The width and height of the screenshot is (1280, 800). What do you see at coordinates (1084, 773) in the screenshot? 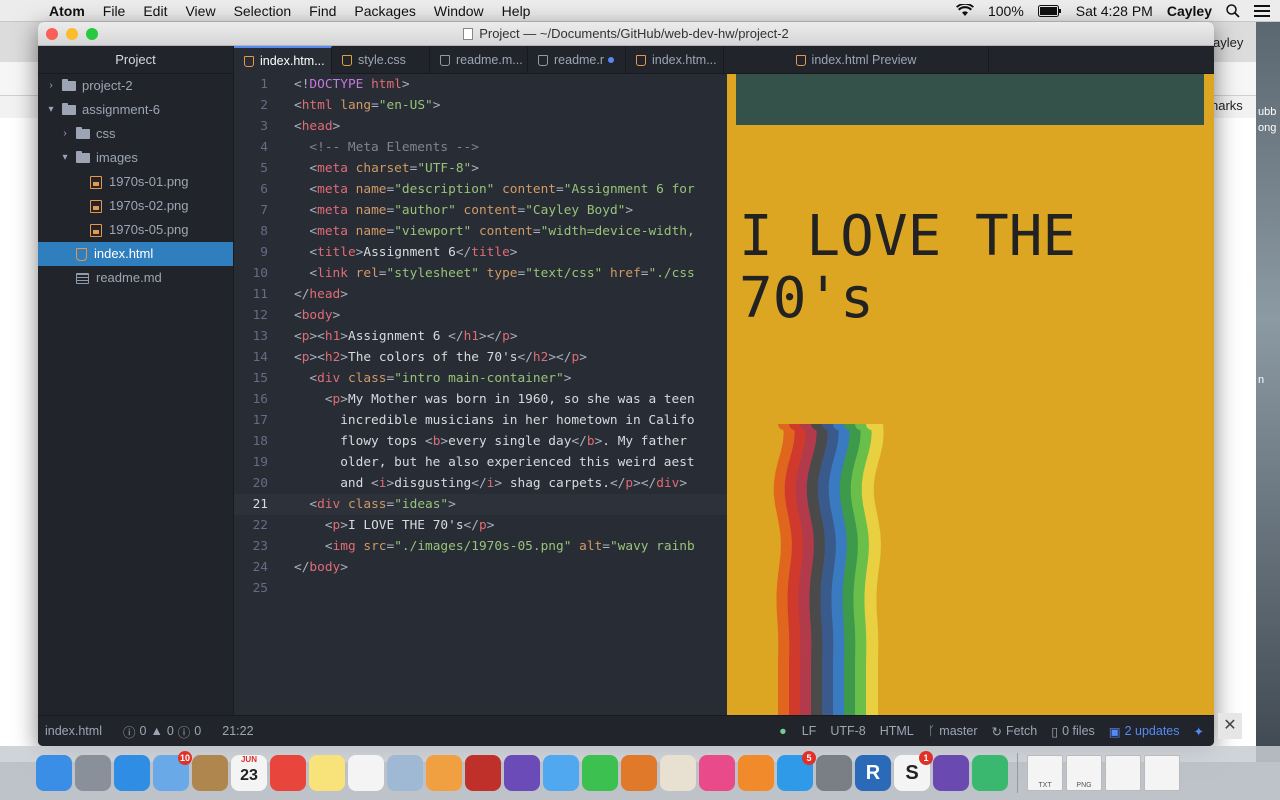
I see `png-file-icon: PNG` at bounding box center [1084, 773].